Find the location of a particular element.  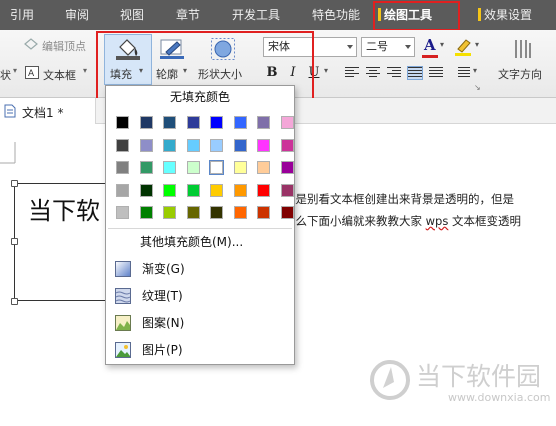

highlight-pen-icon is located at coordinates (463, 47).